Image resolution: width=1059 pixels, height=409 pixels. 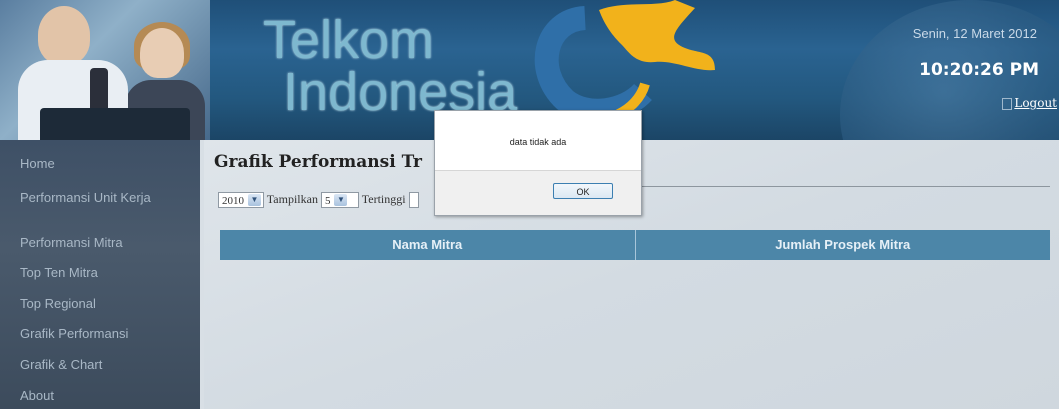 I want to click on sidebar-item-top-ten-mitra: Top Ten Mitra, so click(x=59, y=272).